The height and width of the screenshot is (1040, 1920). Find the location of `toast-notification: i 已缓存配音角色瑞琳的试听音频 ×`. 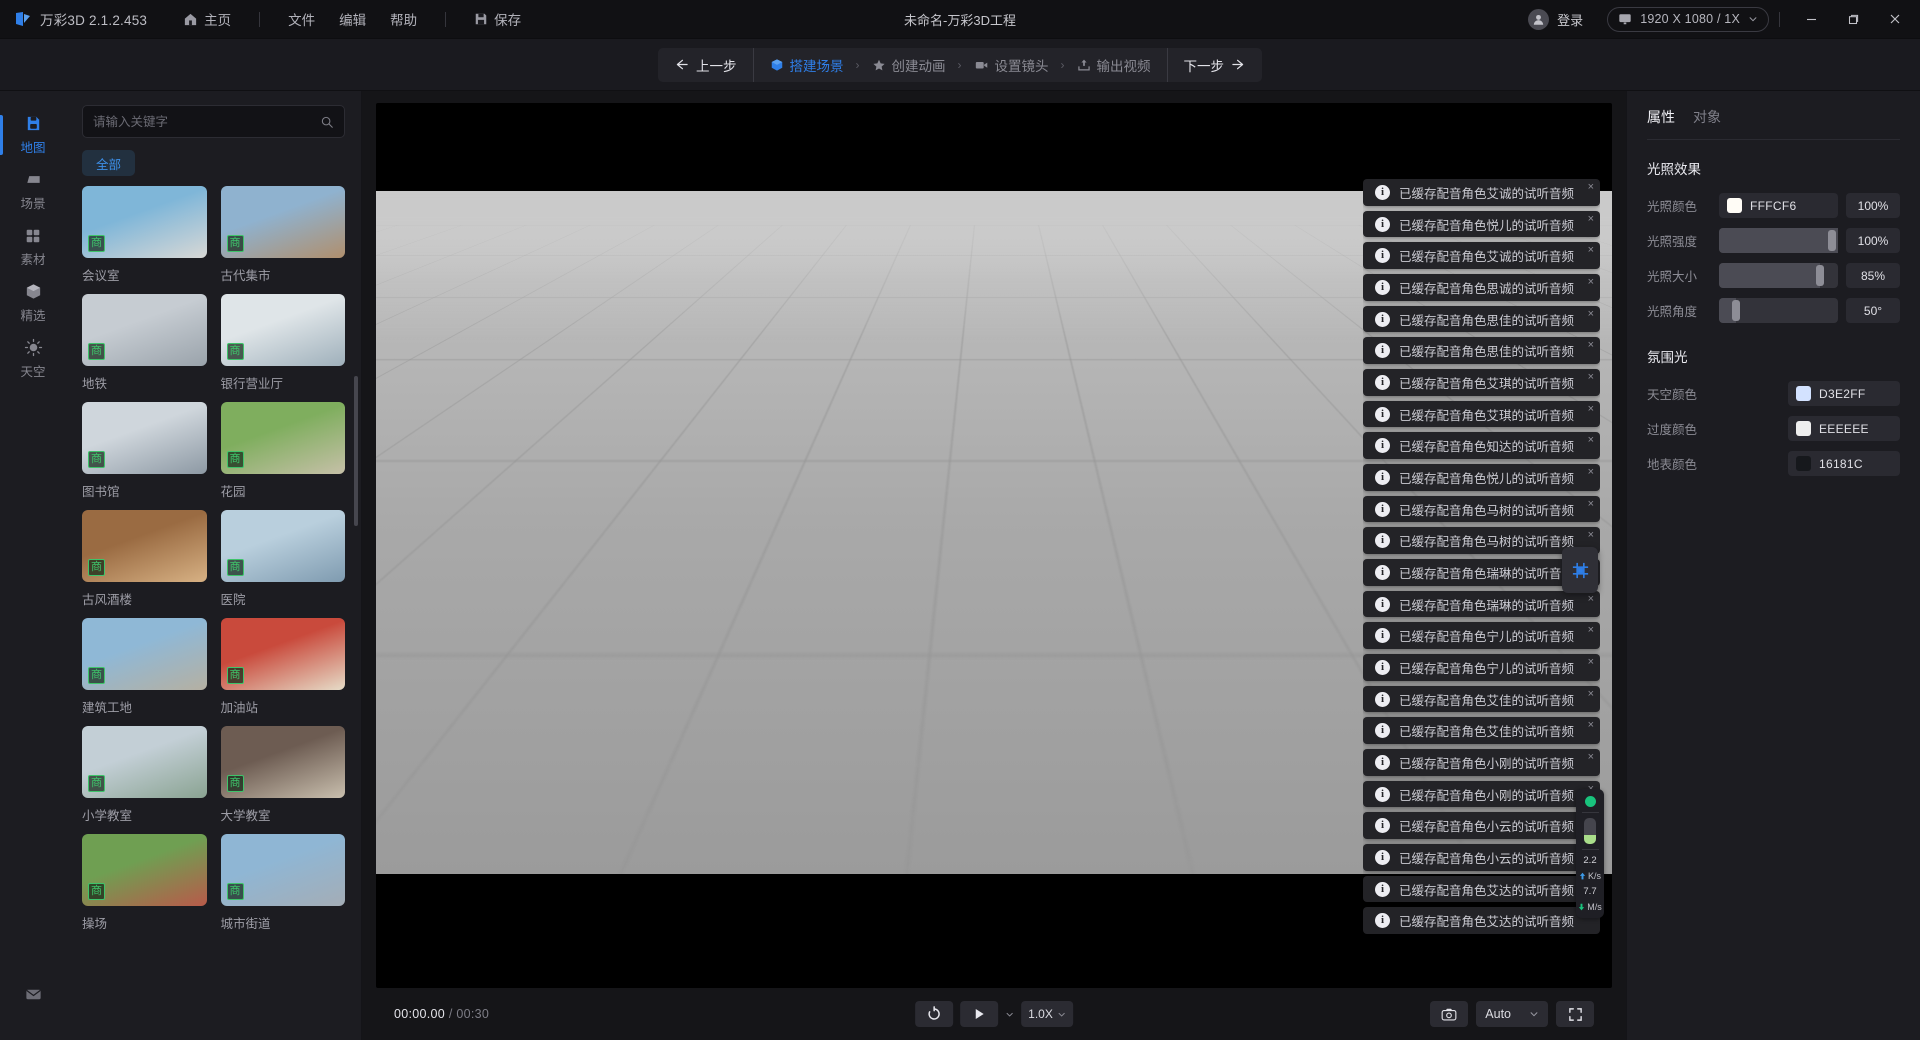

toast-notification: i 已缓存配音角色瑞琳的试听音频 × is located at coordinates (1481, 604).